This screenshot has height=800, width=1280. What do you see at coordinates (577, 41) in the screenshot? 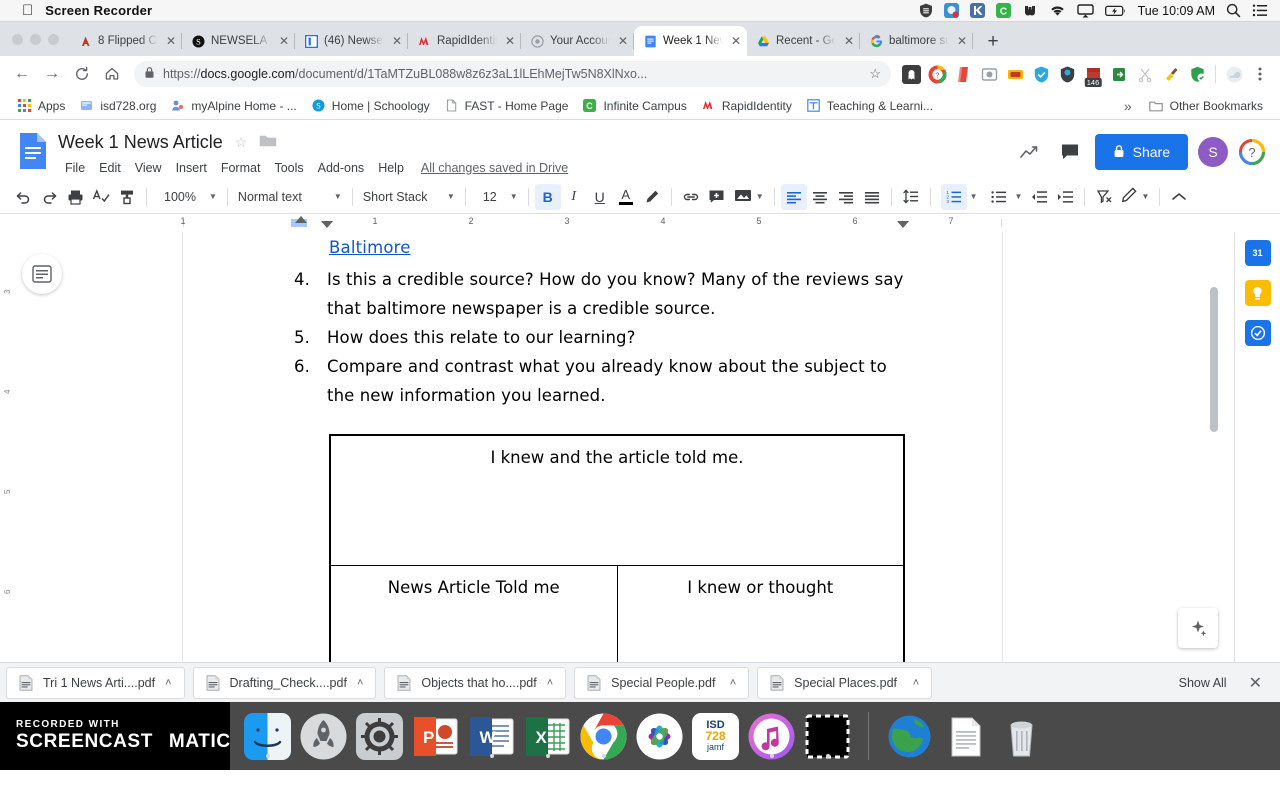
I see `browser-tab-4: Your Account ✕` at bounding box center [577, 41].